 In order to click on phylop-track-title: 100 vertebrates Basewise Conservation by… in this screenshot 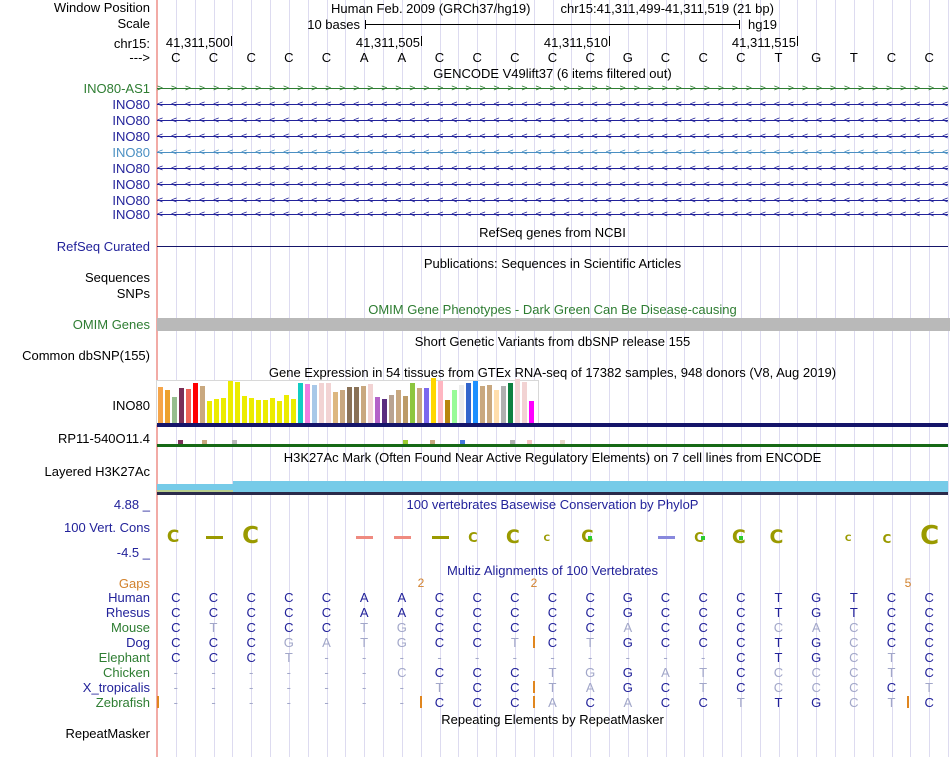, I will do `click(552, 504)`.